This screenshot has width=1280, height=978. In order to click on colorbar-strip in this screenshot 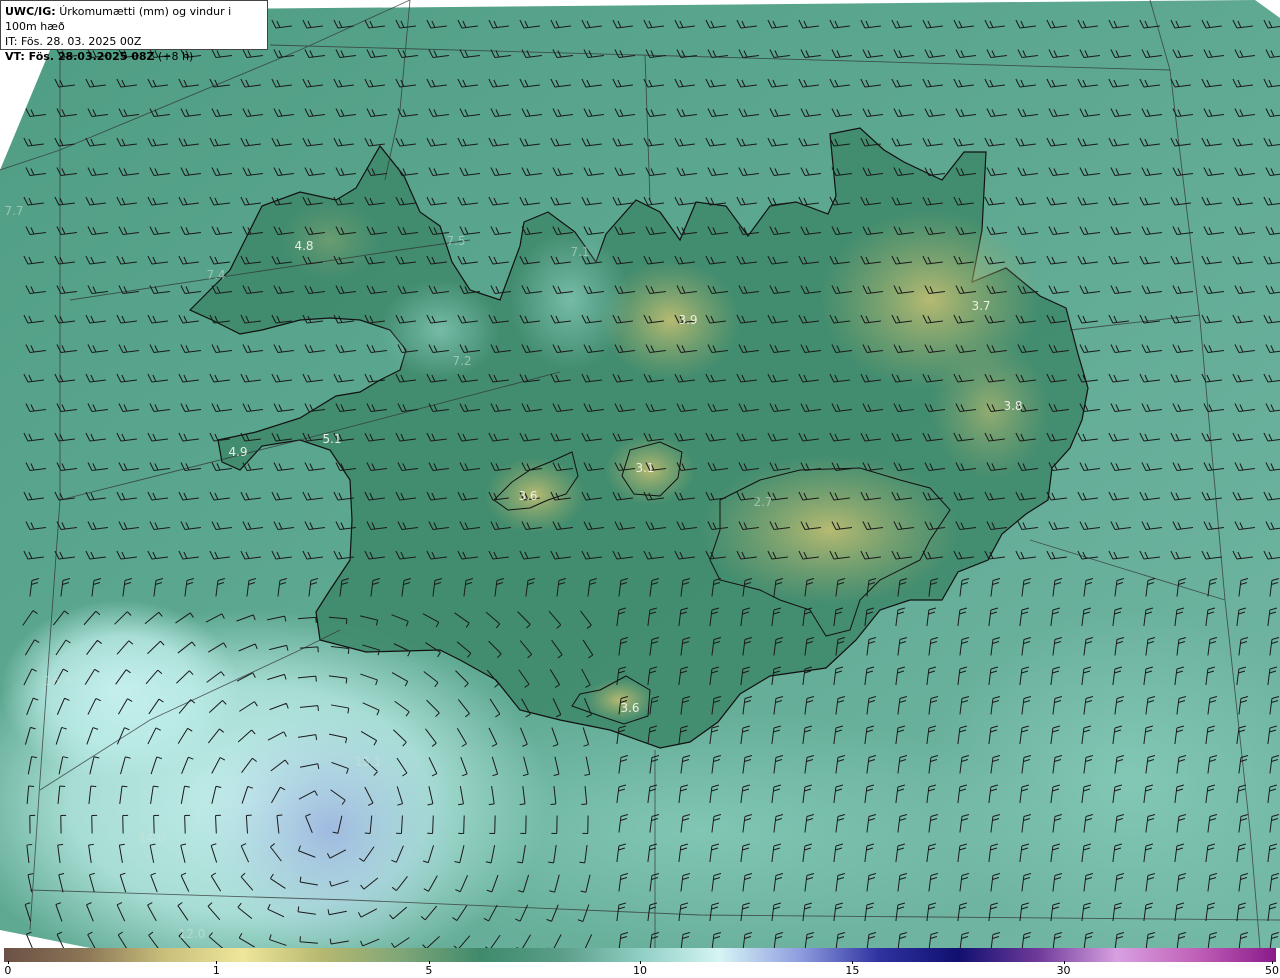, I will do `click(640, 955)`.